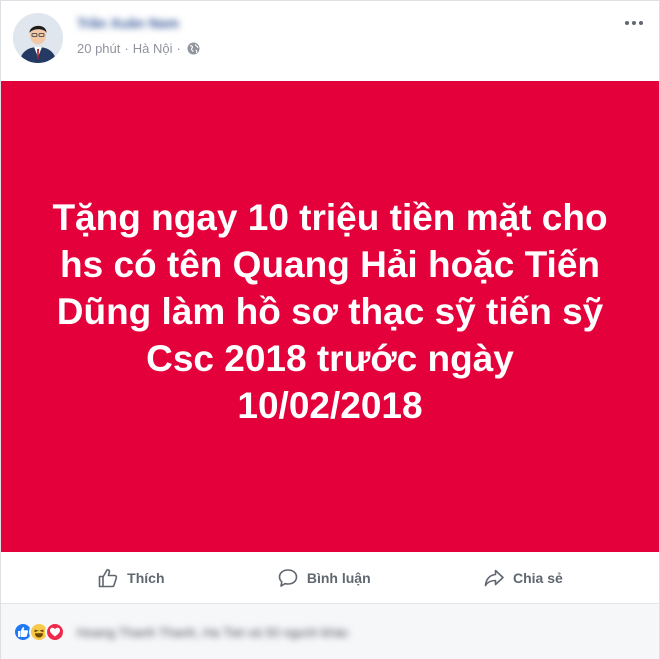  Describe the element at coordinates (55, 632) in the screenshot. I see `love-reaction-icon` at that location.